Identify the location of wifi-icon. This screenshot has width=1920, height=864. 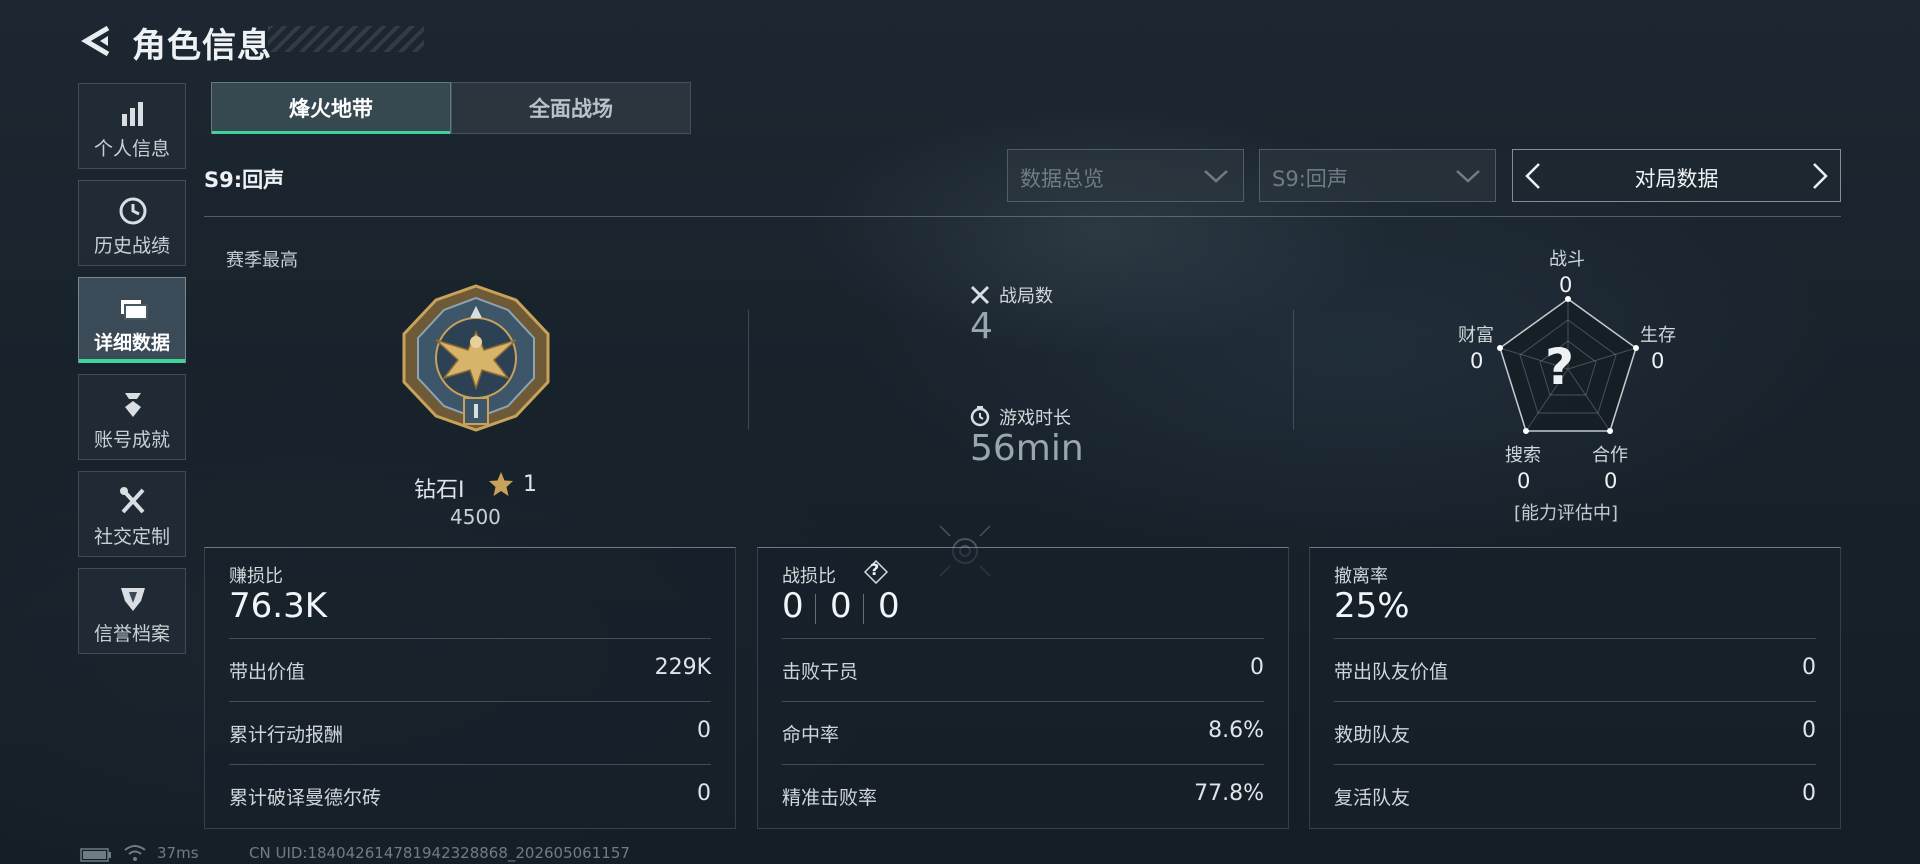
(135, 853).